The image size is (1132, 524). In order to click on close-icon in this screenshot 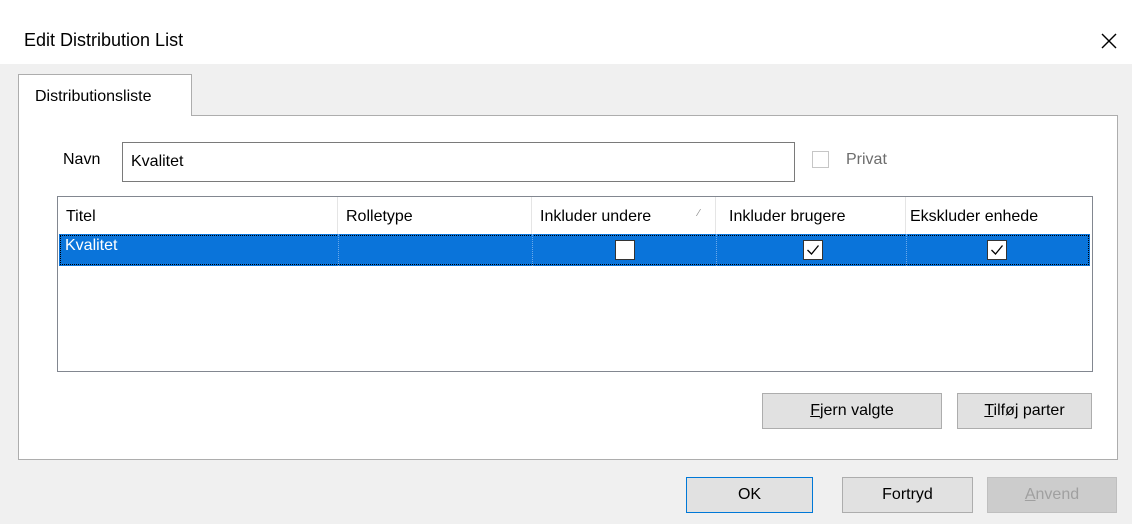, I will do `click(1109, 41)`.